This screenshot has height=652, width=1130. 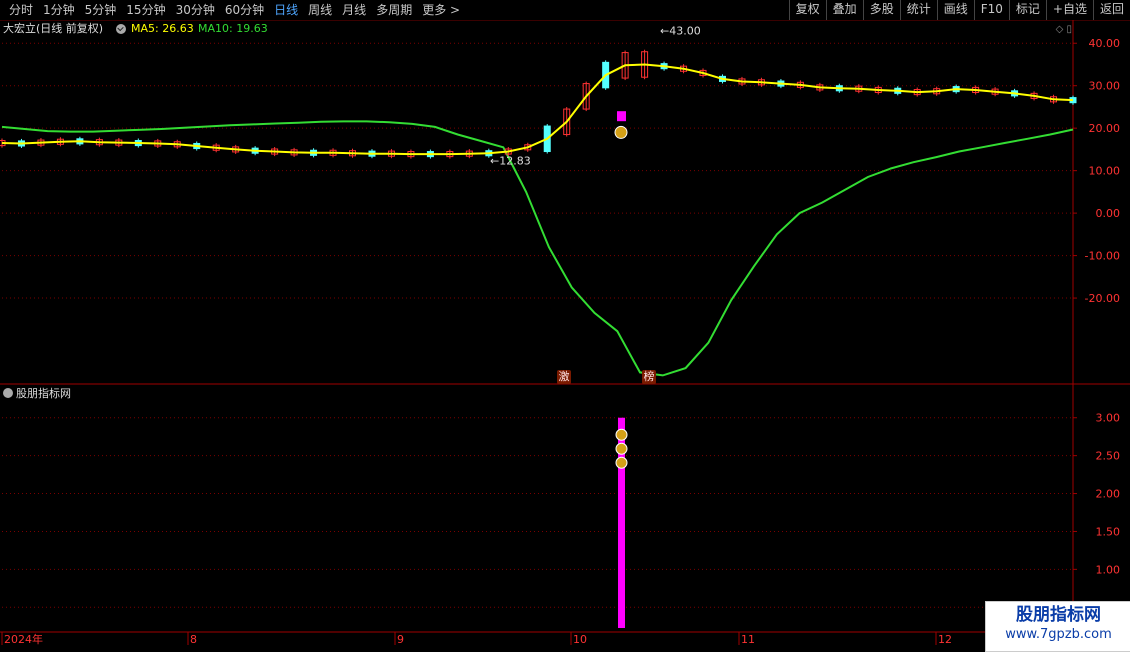 What do you see at coordinates (537, 109) in the screenshot?
I see `ma5-line` at bounding box center [537, 109].